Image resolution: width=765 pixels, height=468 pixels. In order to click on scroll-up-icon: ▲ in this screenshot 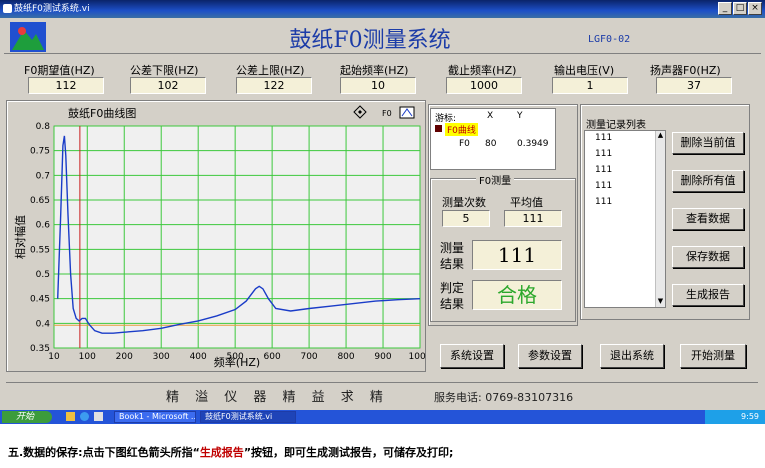, I will do `click(660, 136)`.